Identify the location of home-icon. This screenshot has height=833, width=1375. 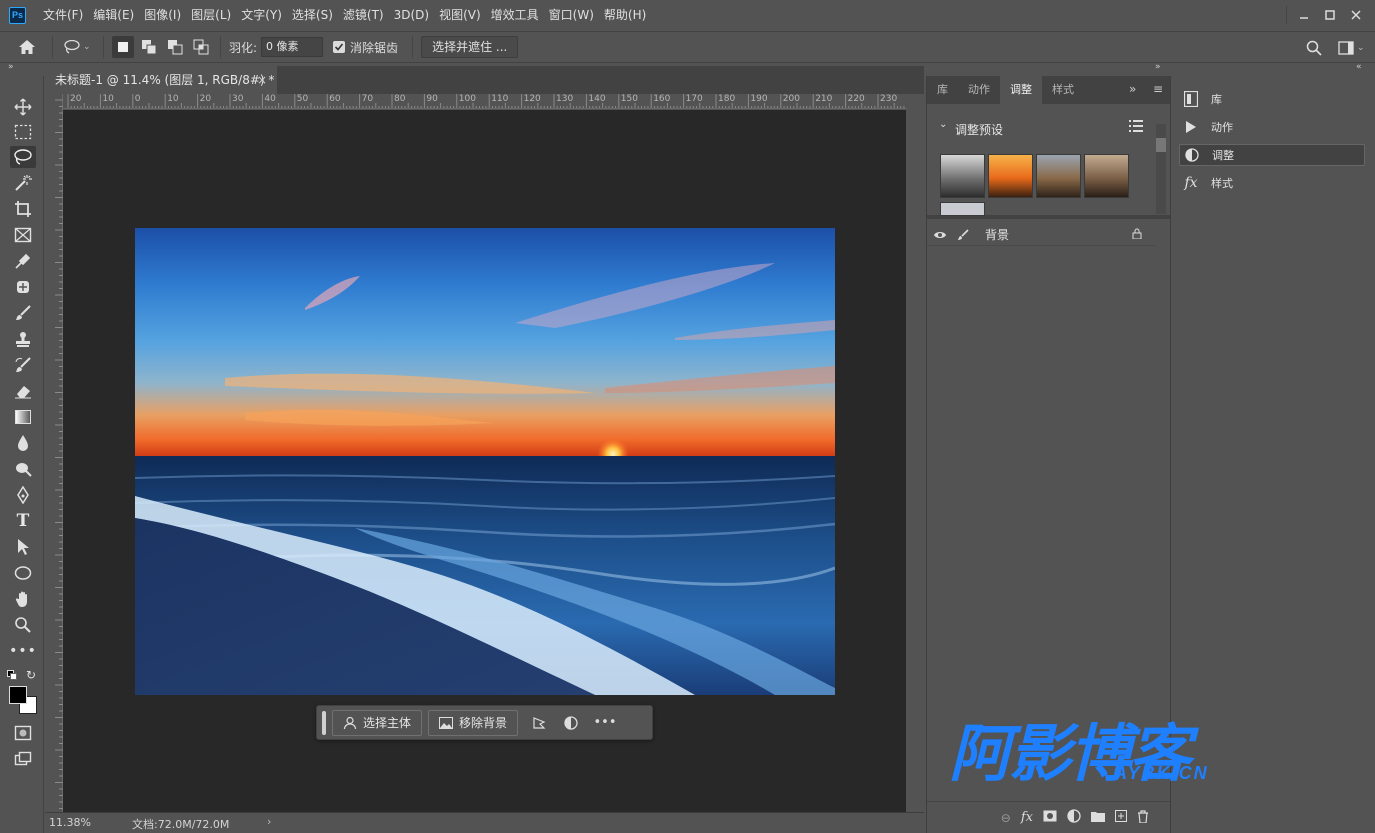
(27, 47).